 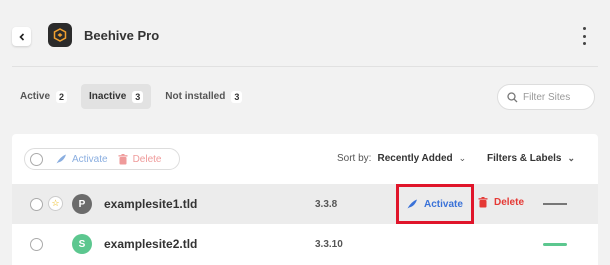 I want to click on tab-label: Inactive, so click(x=108, y=96).